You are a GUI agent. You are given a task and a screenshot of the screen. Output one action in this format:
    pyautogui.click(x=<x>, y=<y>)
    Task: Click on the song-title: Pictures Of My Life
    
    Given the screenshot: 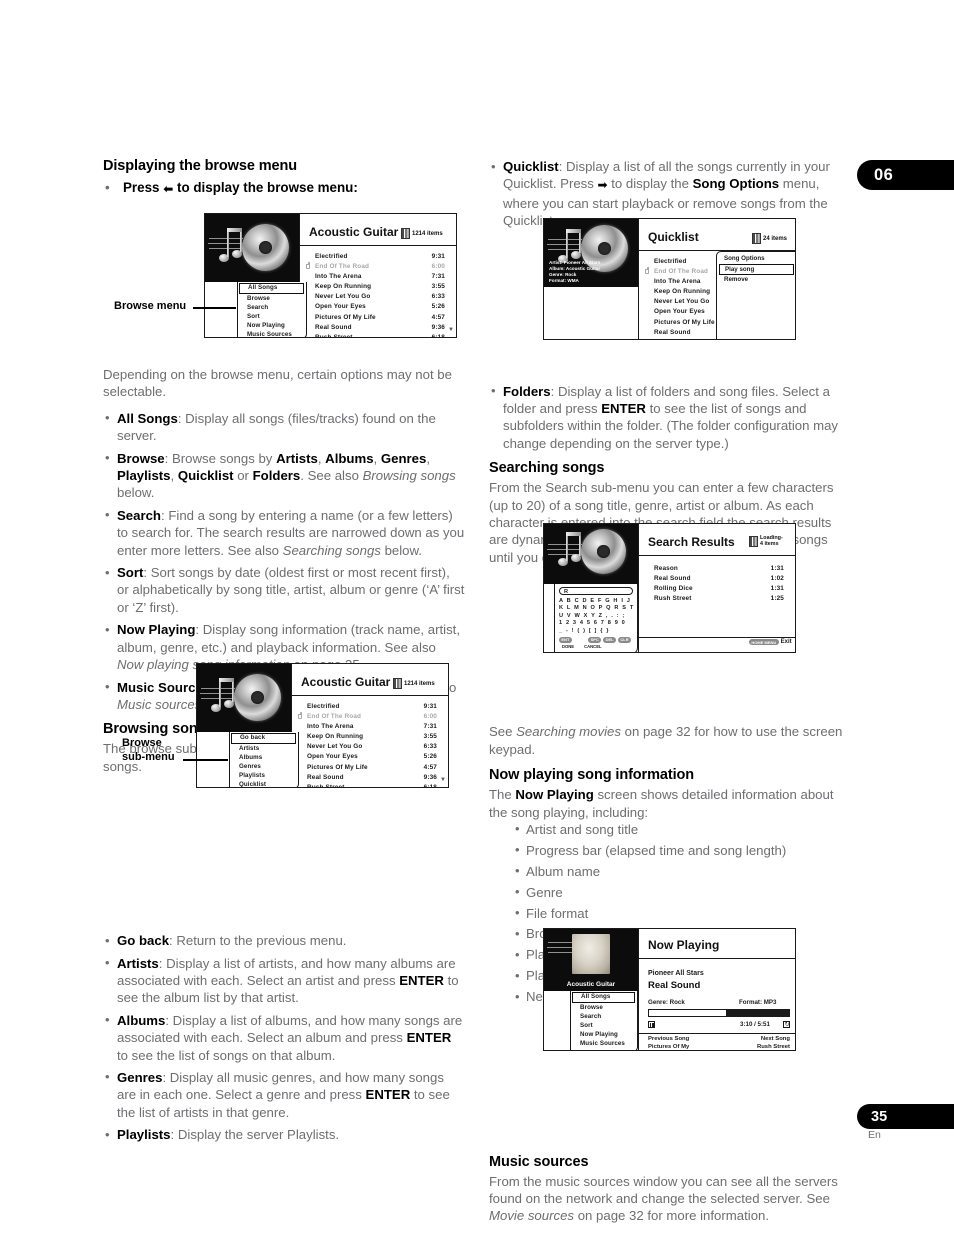 What is the action you would take?
    pyautogui.click(x=345, y=317)
    